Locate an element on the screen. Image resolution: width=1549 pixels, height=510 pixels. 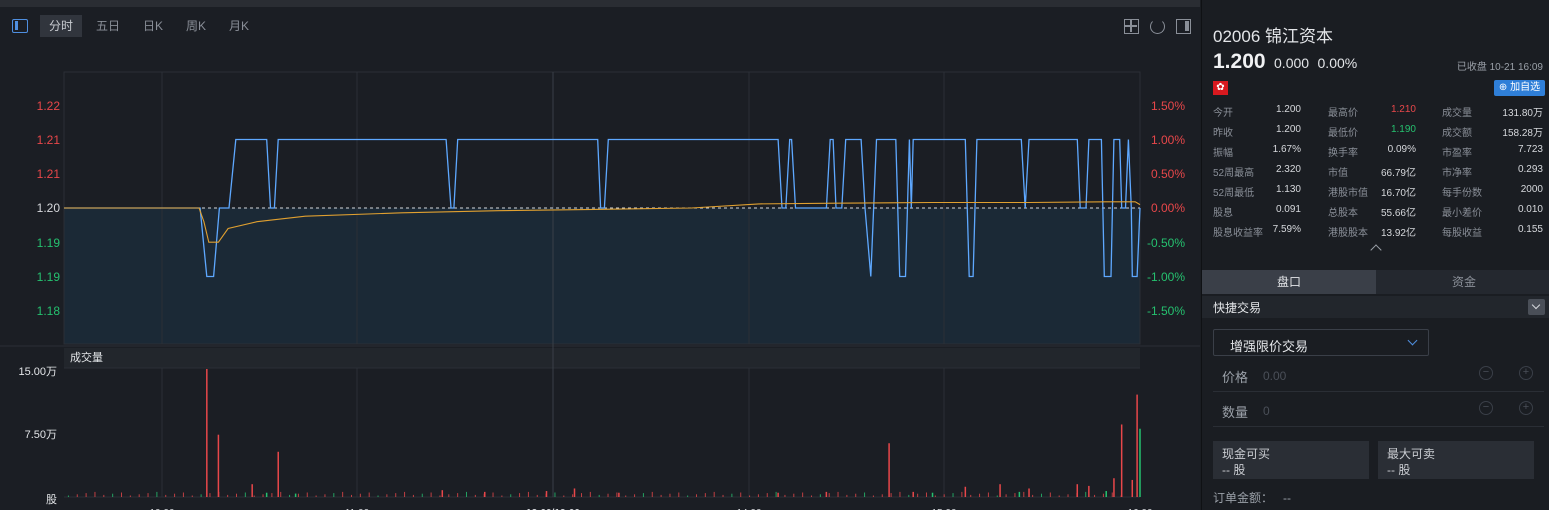
tab-funds: 资金 is located at coordinates (1463, 282).